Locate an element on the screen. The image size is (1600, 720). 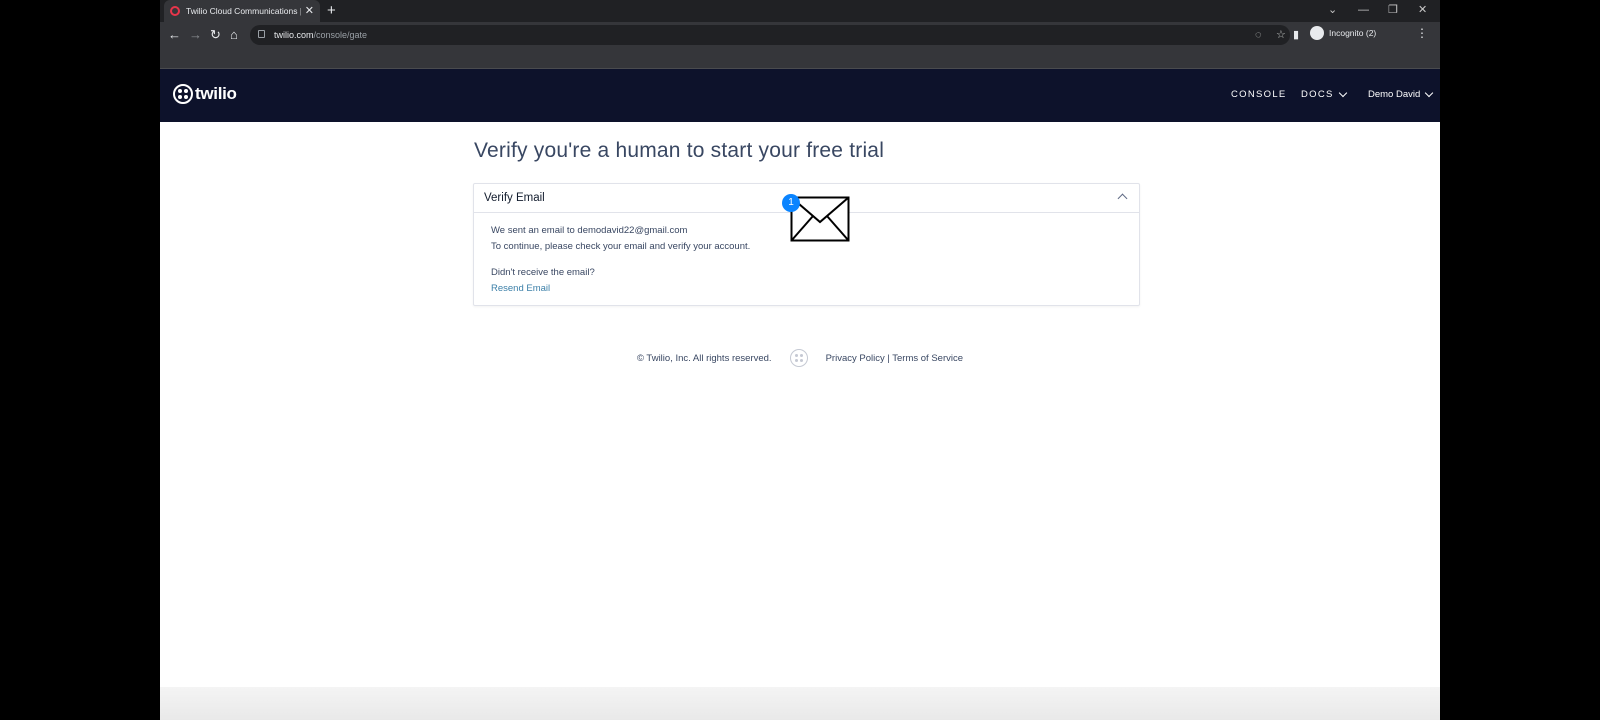
nav-console: CONSOLE is located at coordinates (1259, 94).